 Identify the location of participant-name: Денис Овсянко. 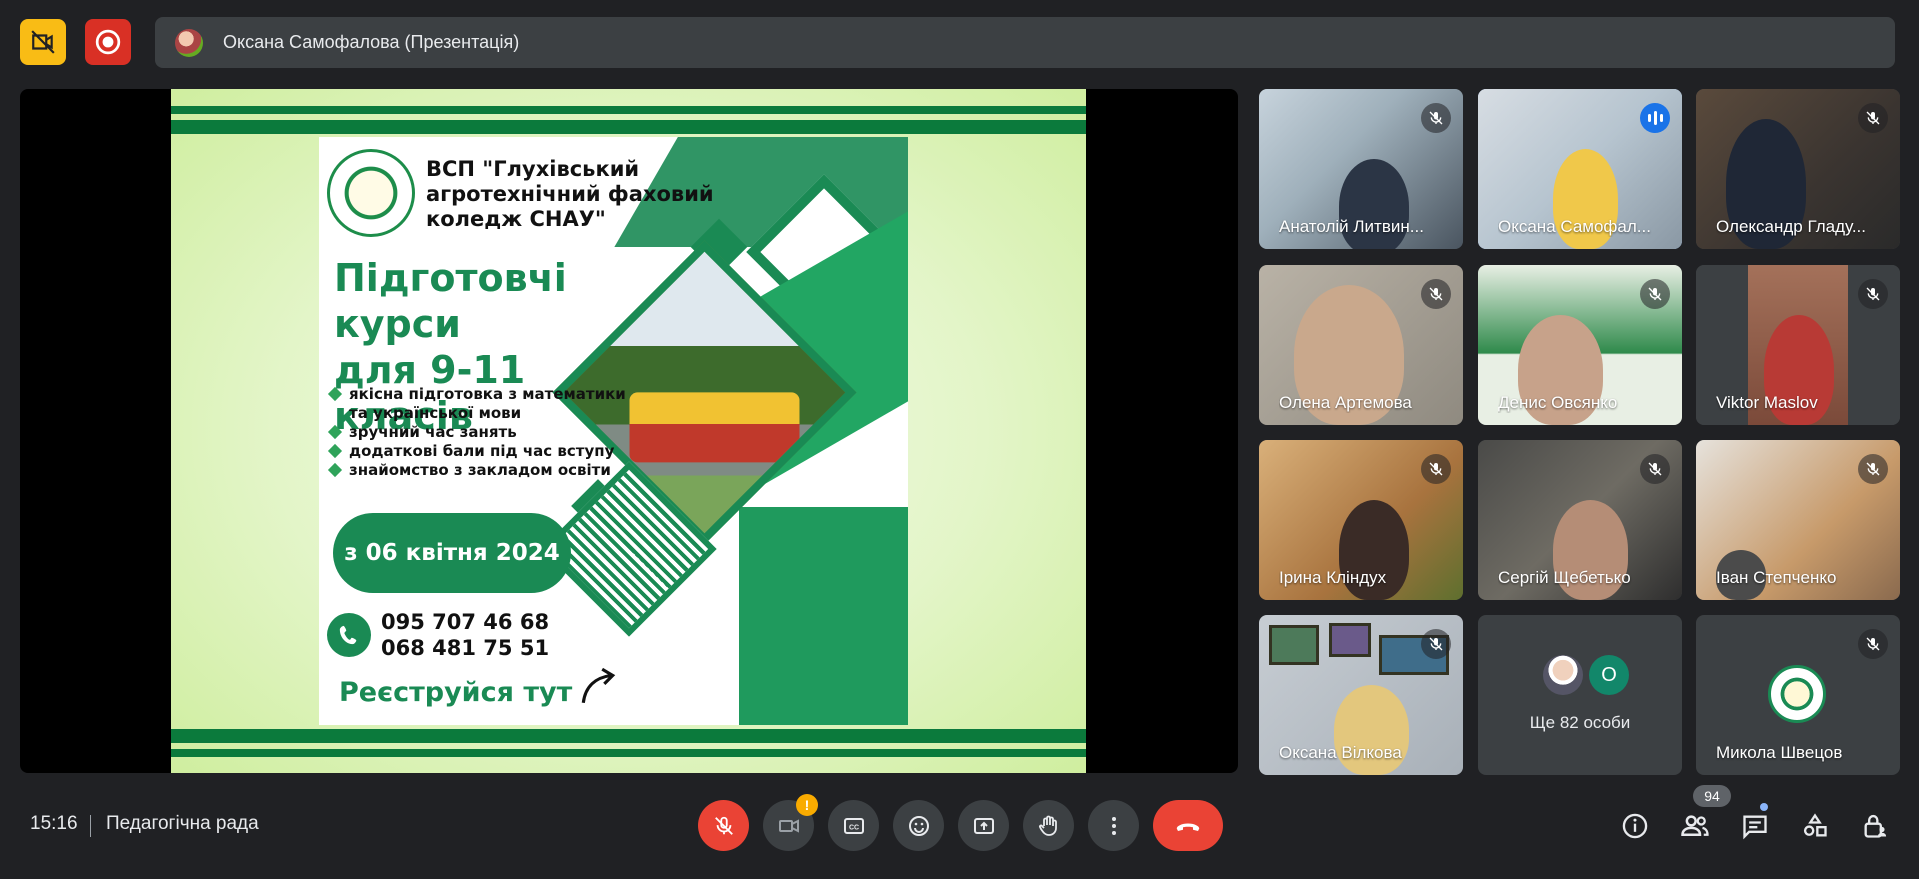
(1558, 402).